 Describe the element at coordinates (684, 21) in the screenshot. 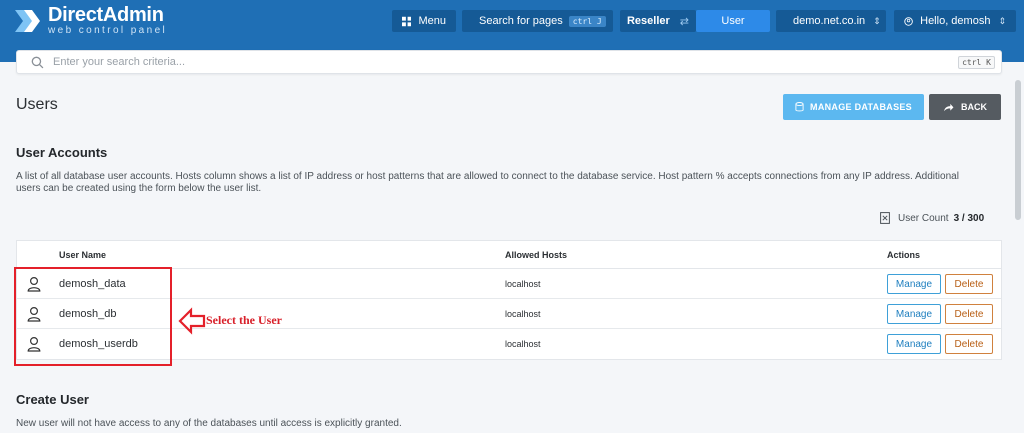

I see `switch-icon: ⇄` at that location.